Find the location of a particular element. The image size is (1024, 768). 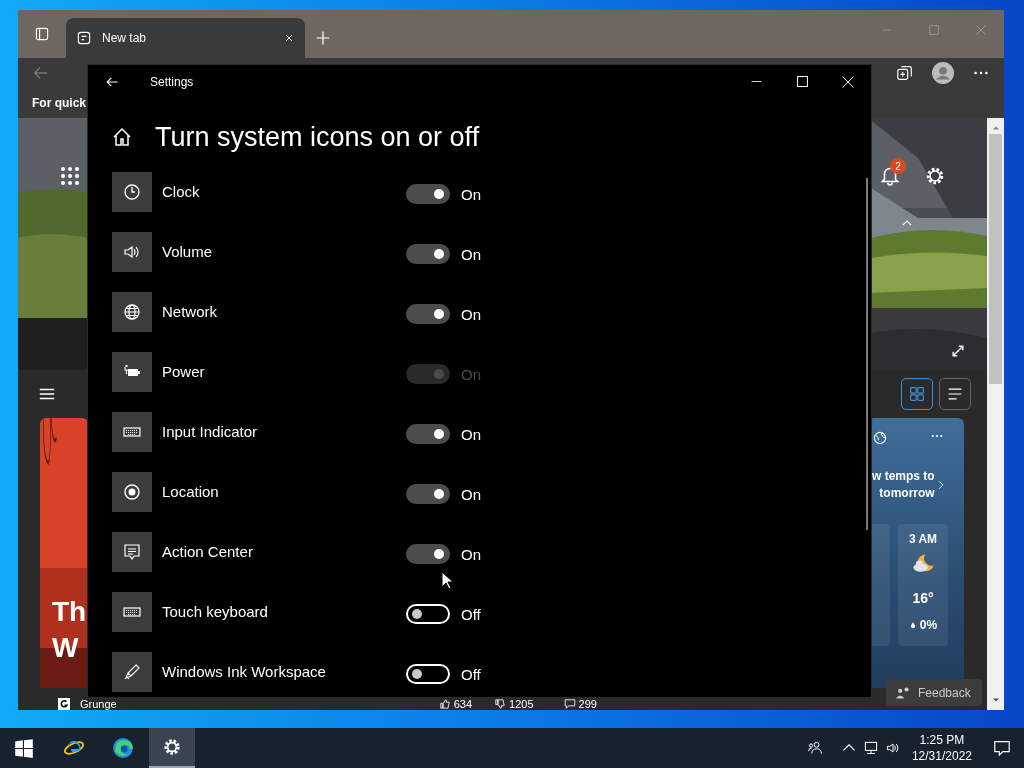

pen-icon is located at coordinates (132, 672).